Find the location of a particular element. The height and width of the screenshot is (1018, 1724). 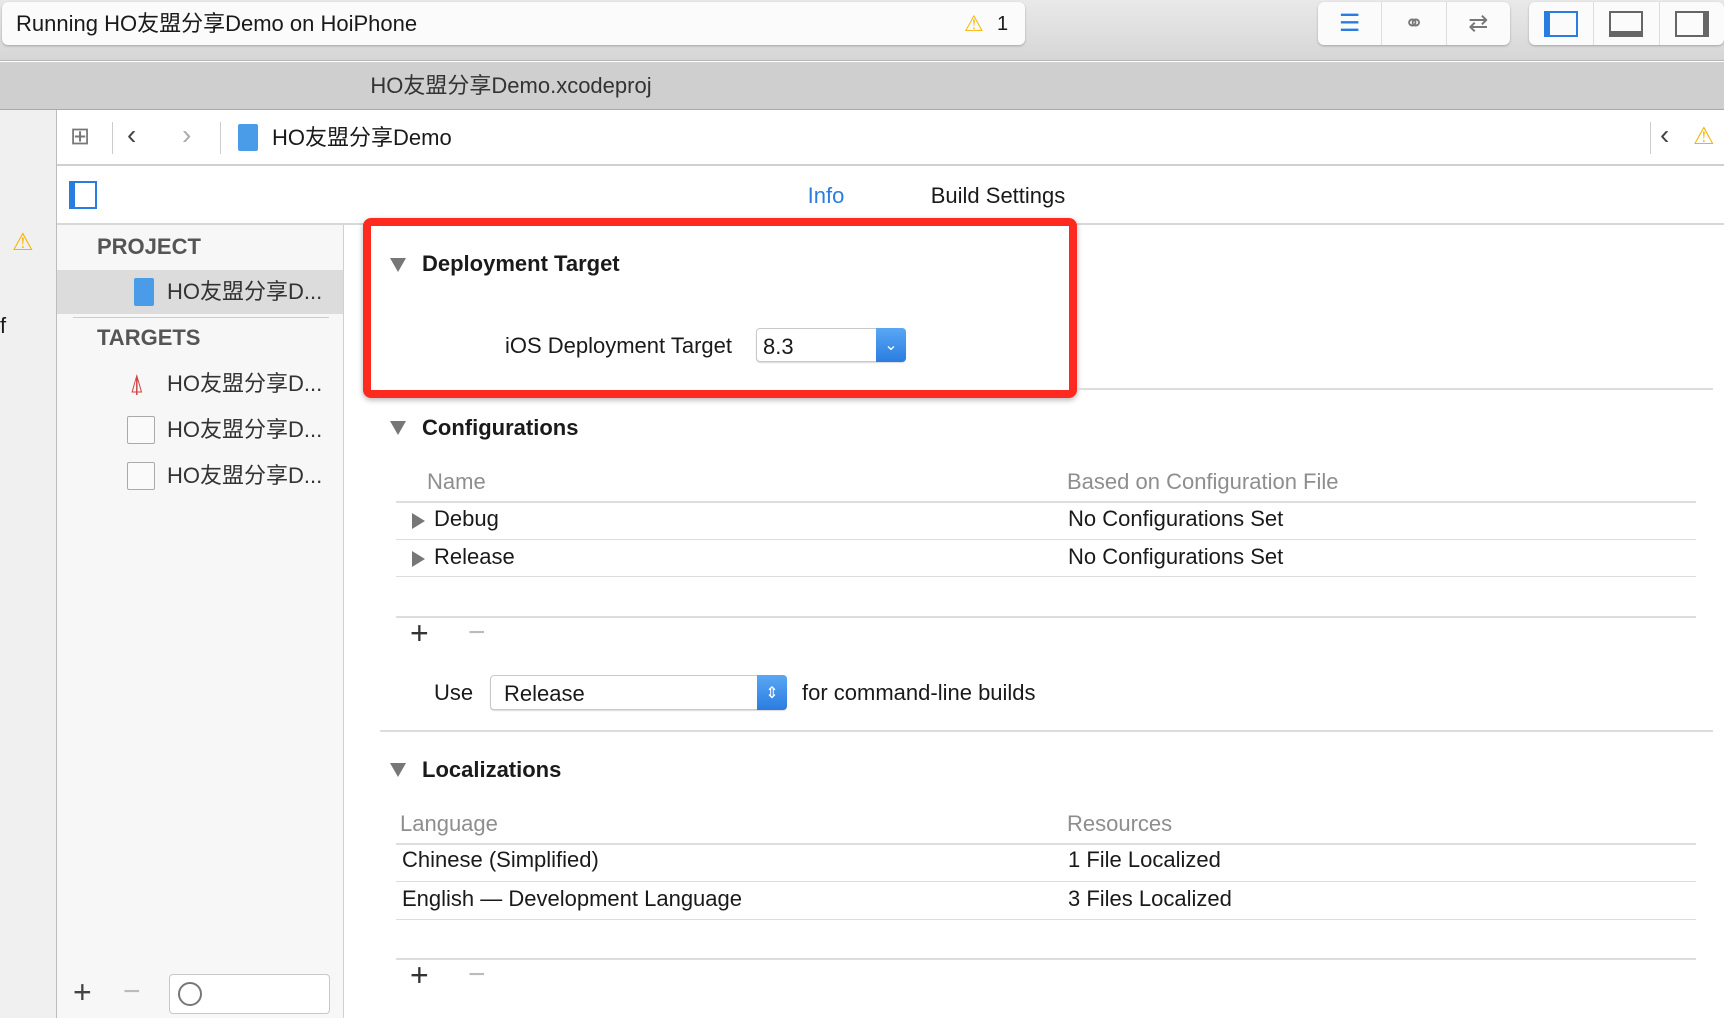

add-configuration-button: + is located at coordinates (419, 633).